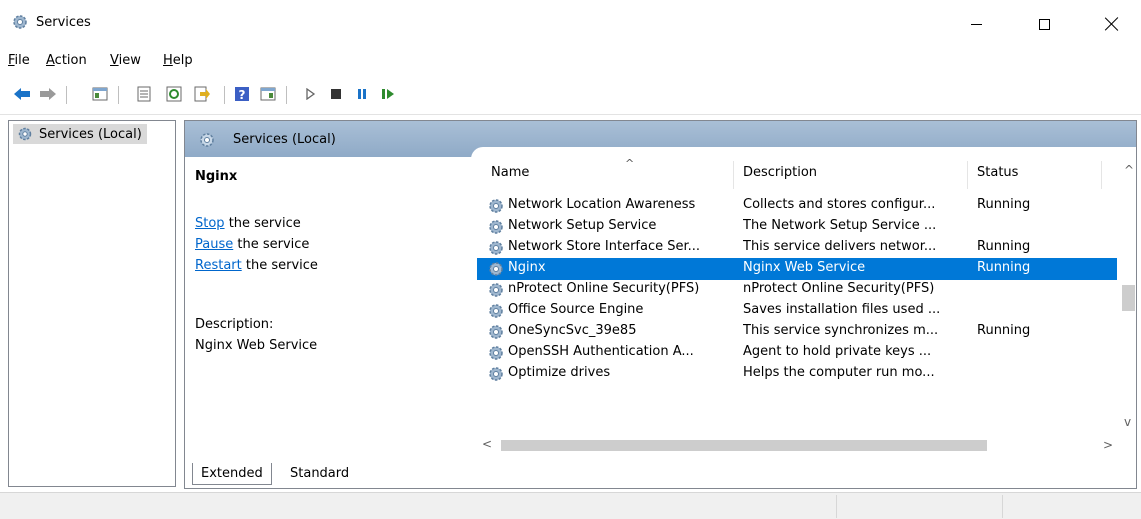  Describe the element at coordinates (487, 444) in the screenshot. I see `scroll-left-icon: <` at that location.